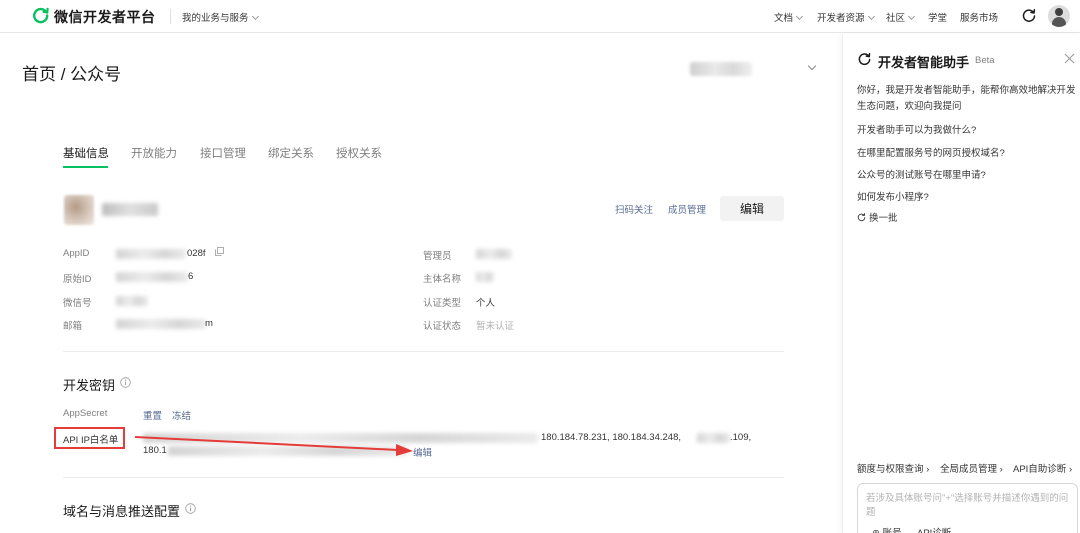  What do you see at coordinates (971, 468) in the screenshot?
I see `global-member-link: 全局成员管理 ›` at bounding box center [971, 468].